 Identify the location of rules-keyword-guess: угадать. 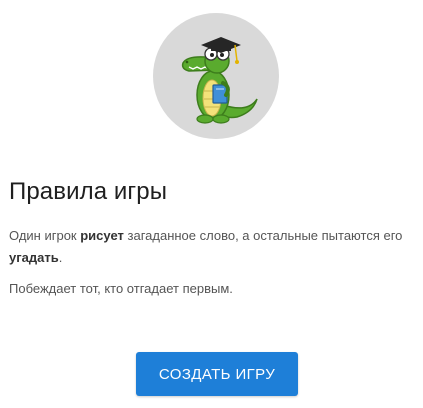
(34, 257).